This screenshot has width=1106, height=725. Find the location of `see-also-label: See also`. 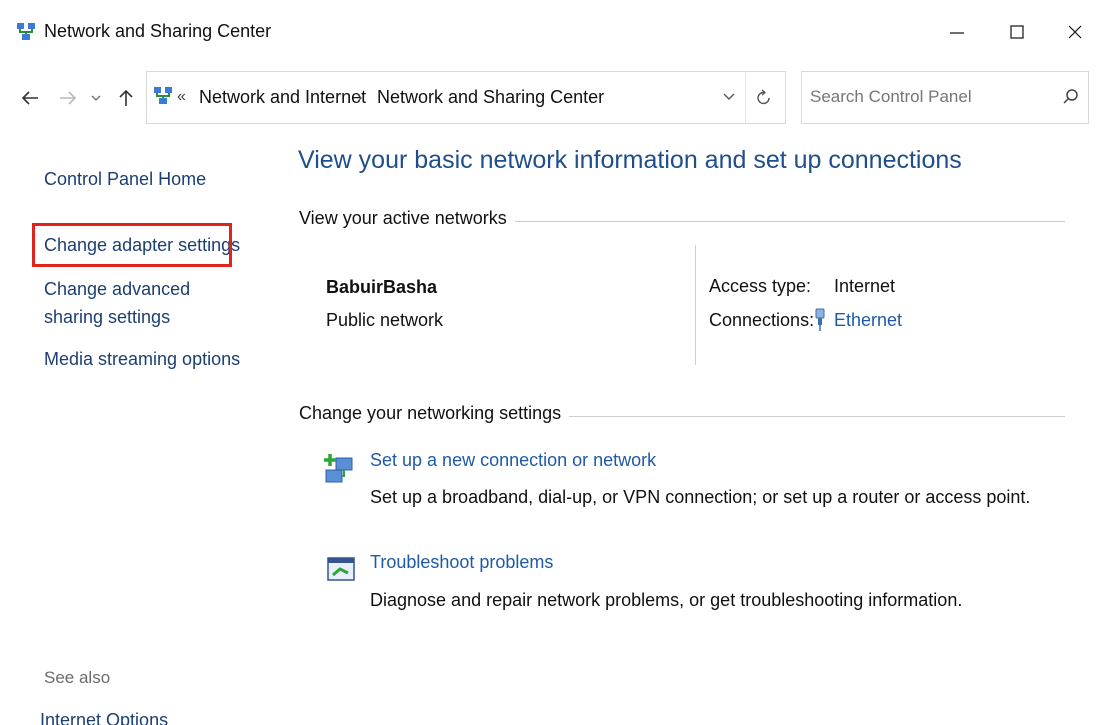

see-also-label: See also is located at coordinates (77, 677).